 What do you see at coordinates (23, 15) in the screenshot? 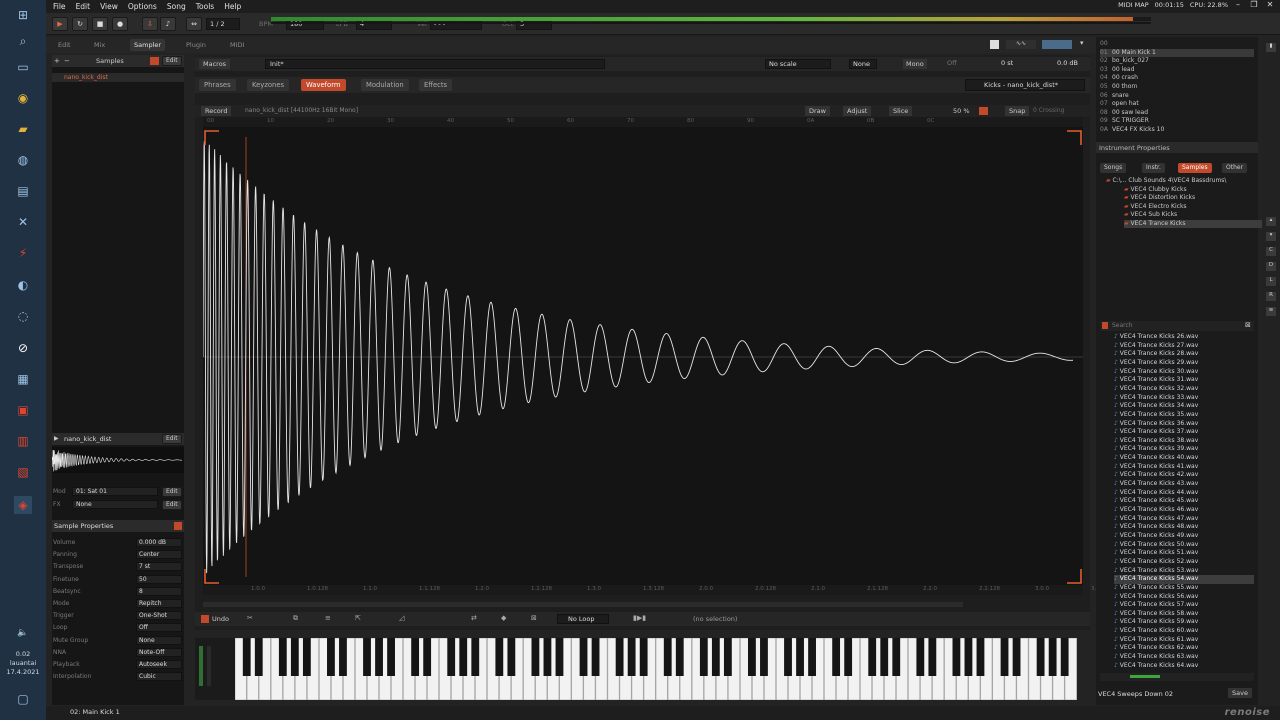
I see `windows-start-icon: ⊞` at bounding box center [23, 15].